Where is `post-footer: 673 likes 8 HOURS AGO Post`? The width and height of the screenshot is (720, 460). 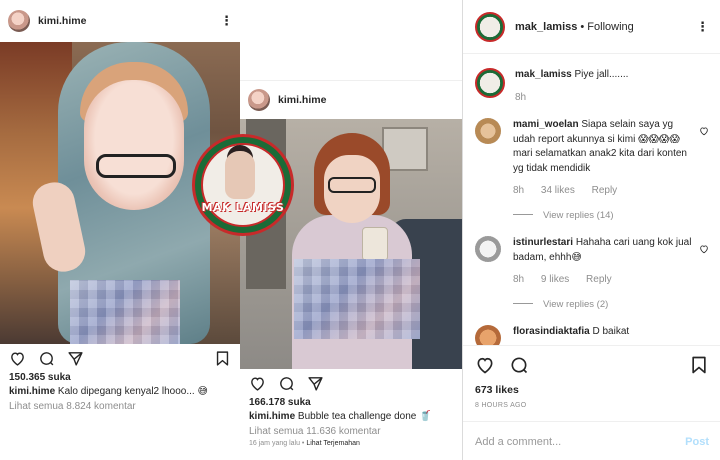 post-footer: 673 likes 8 HOURS AGO Post is located at coordinates (591, 402).